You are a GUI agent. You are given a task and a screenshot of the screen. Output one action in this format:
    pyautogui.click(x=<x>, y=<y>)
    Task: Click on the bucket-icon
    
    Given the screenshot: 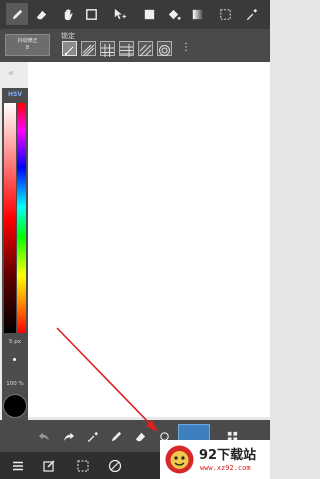 What is the action you would take?
    pyautogui.click(x=174, y=14)
    